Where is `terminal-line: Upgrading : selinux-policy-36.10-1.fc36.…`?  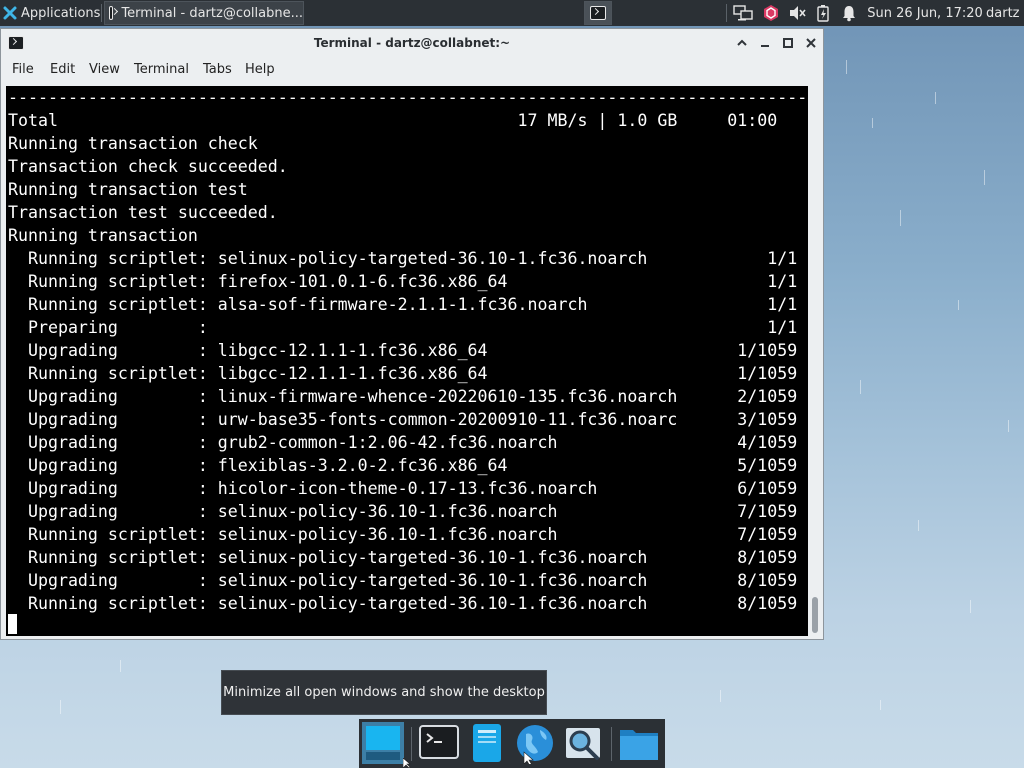 terminal-line: Upgrading : selinux-policy-36.10-1.fc36.… is located at coordinates (403, 511).